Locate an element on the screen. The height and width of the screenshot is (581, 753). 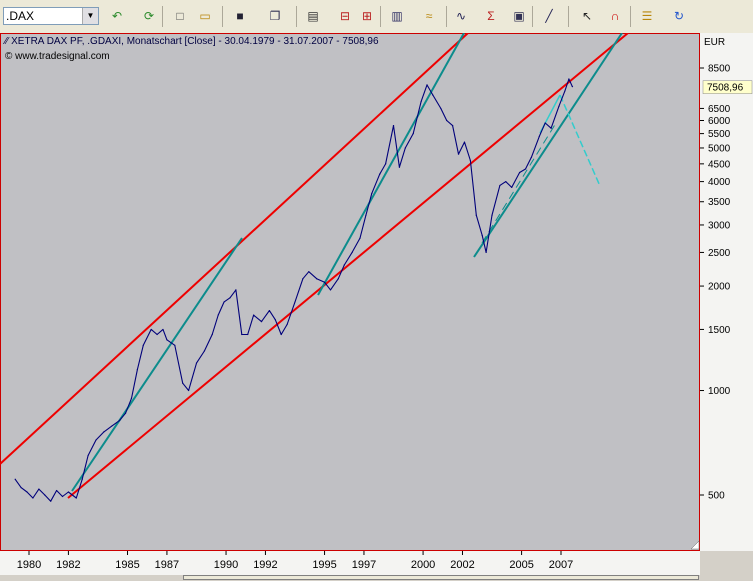
draw-line-icon: ╱ is located at coordinates (549, 16).